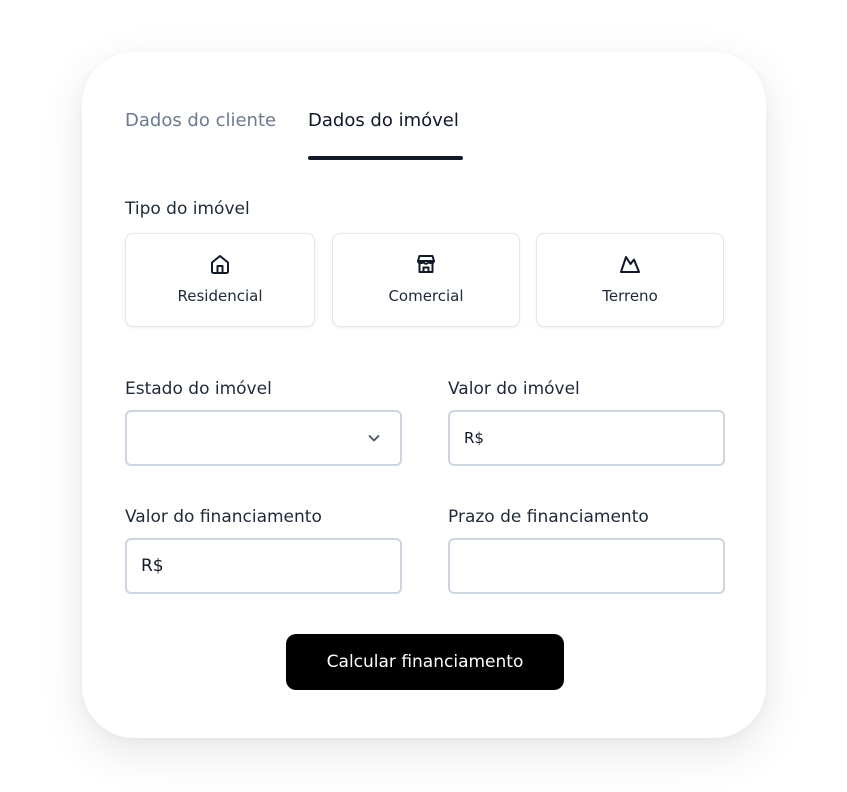 Image resolution: width=847 pixels, height=792 pixels. I want to click on store-icon, so click(426, 264).